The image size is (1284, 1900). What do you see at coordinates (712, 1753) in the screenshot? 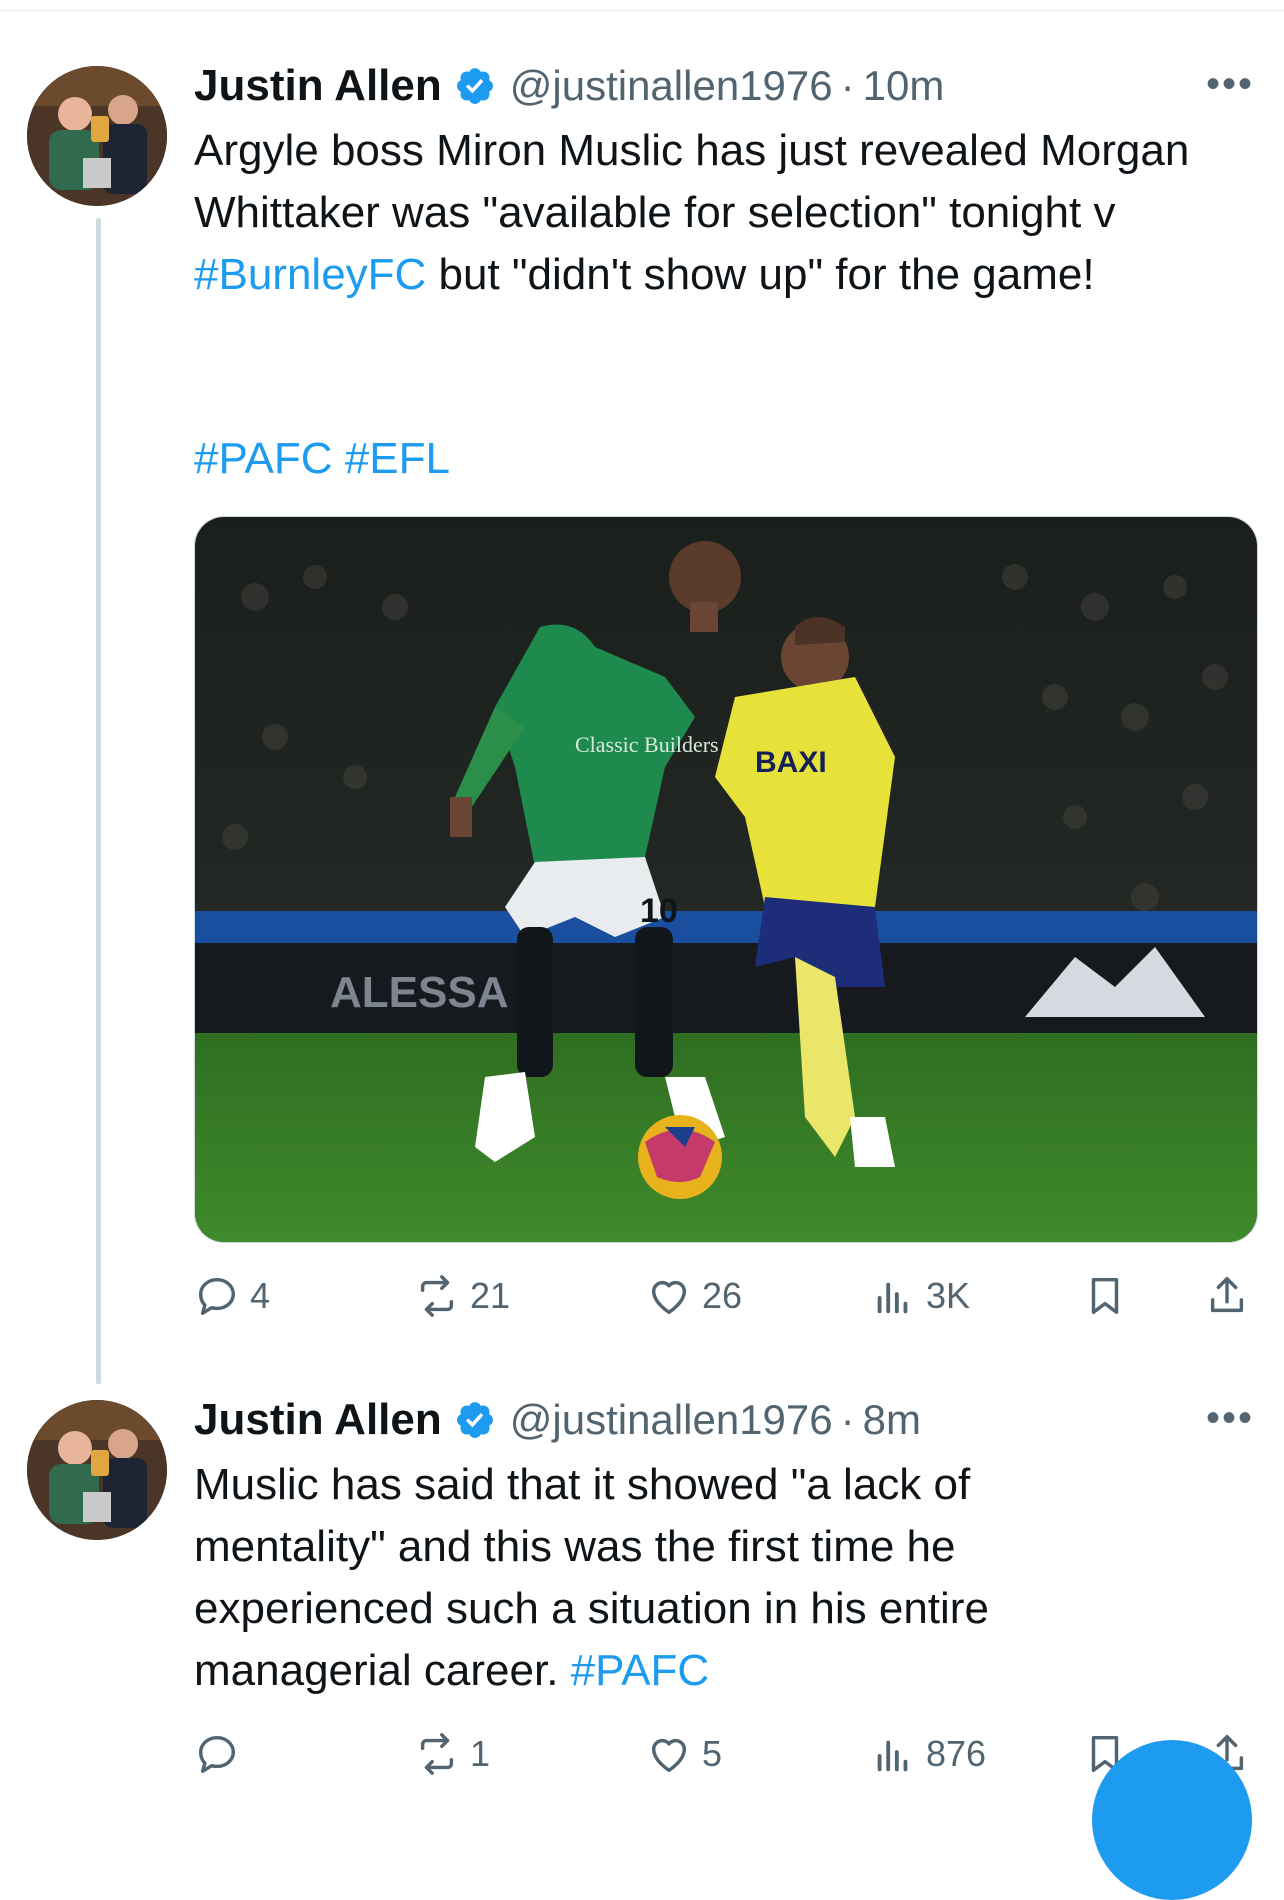
I see `like-count: 5` at bounding box center [712, 1753].